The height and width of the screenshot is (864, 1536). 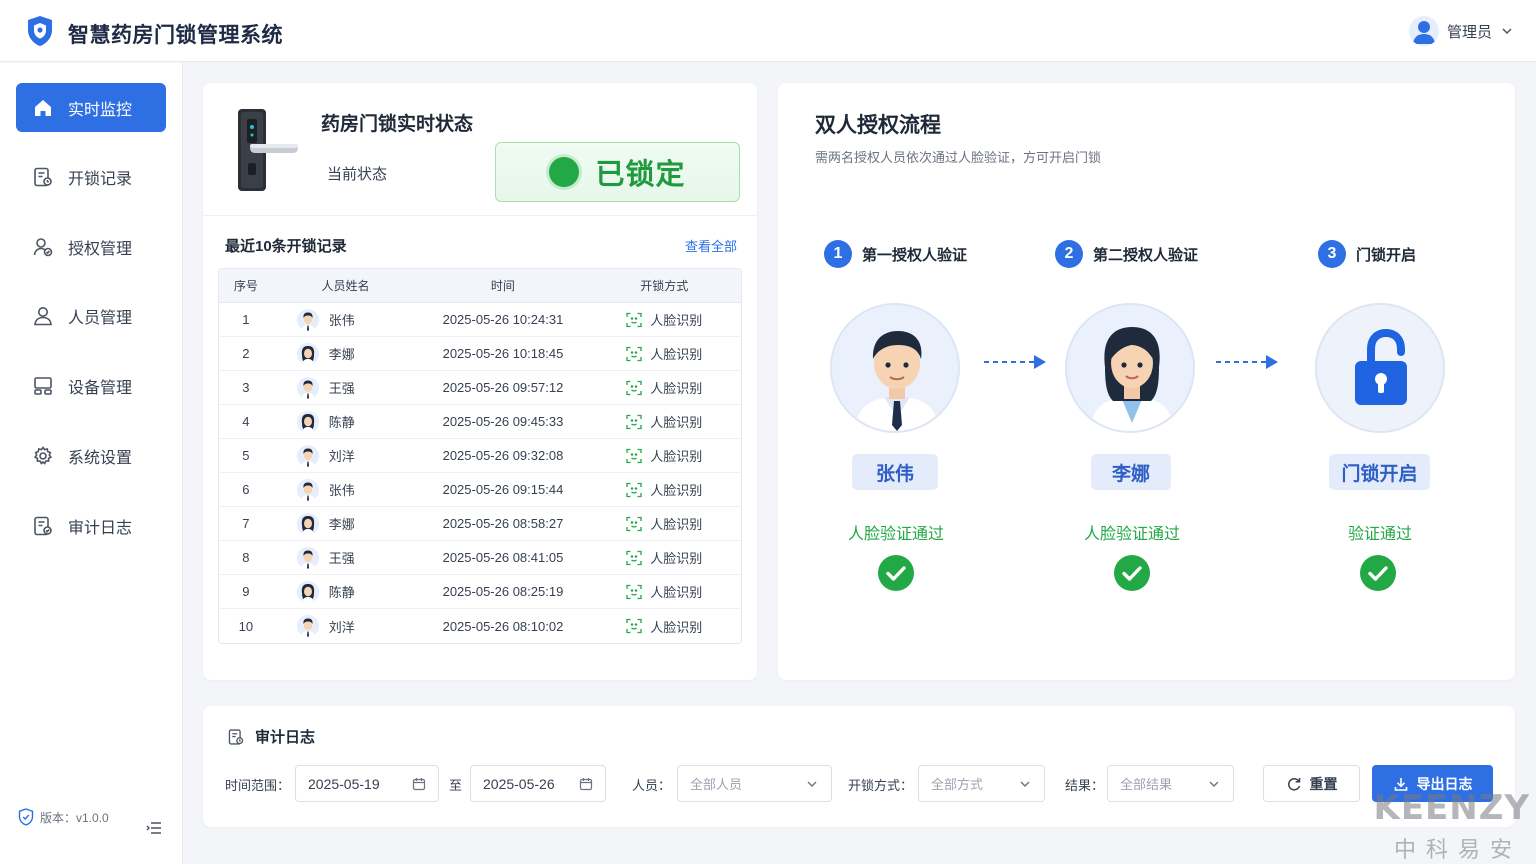 I want to click on unlock-time: 2025-05-26 09:15:44, so click(x=503, y=489).